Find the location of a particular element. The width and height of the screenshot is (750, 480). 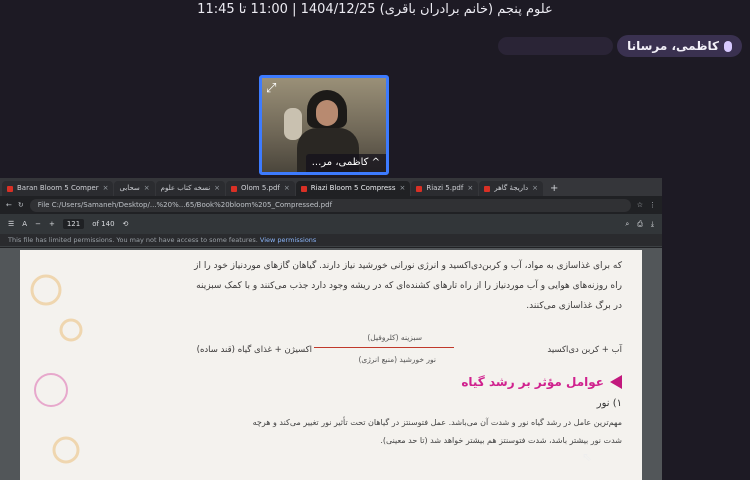

equation-reactants: آب + کربن دی‌اکسید is located at coordinates (584, 350).